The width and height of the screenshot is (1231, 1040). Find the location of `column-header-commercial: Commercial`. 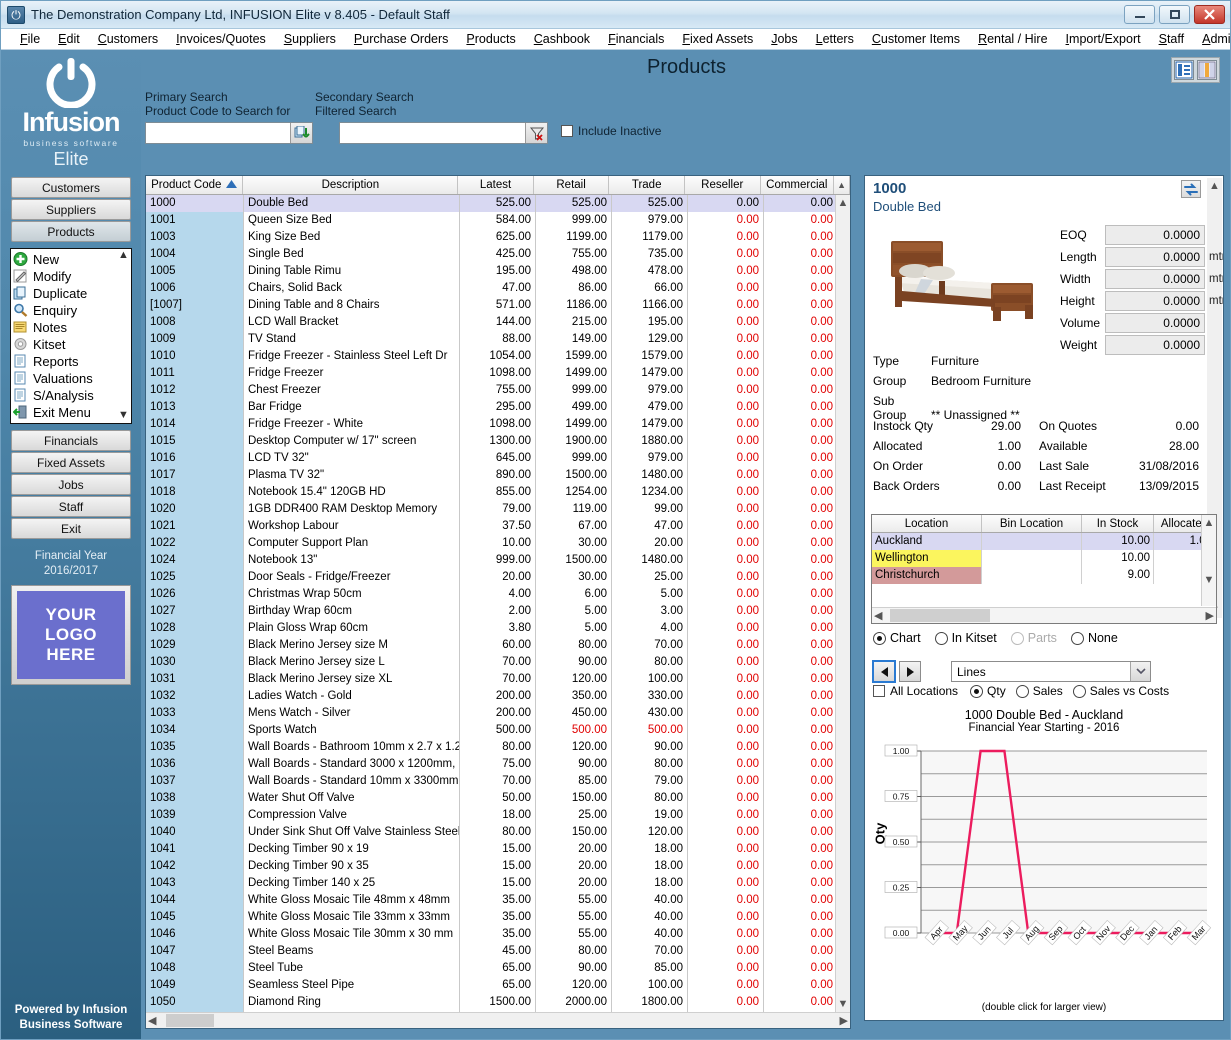

column-header-commercial: Commercial is located at coordinates (798, 185).